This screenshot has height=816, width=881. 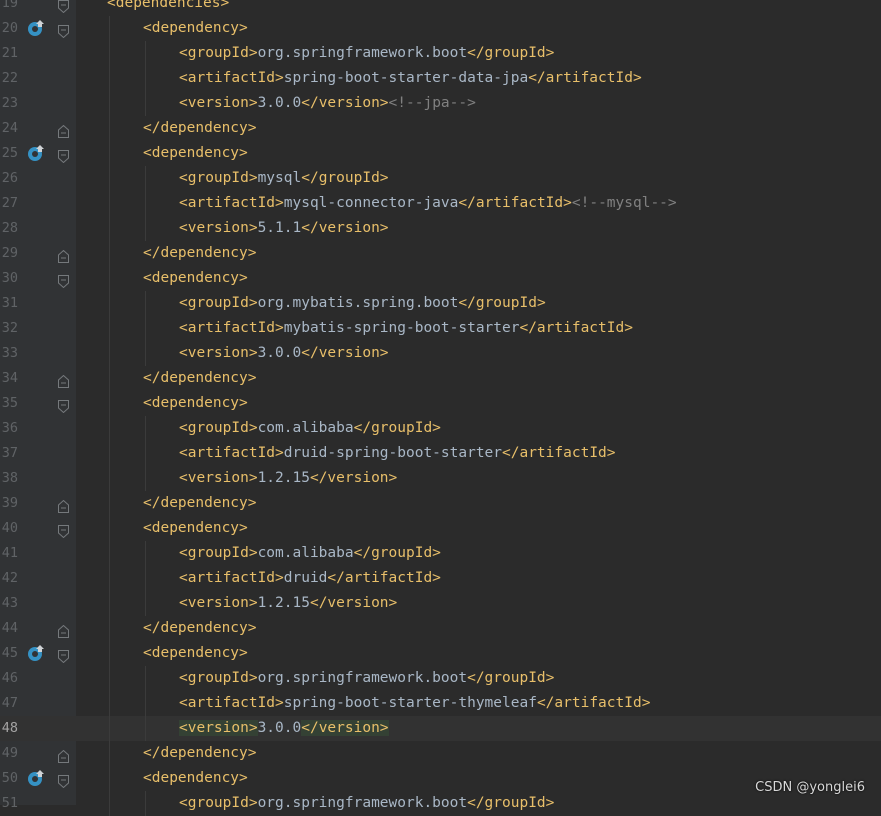 What do you see at coordinates (9, 728) in the screenshot?
I see `line-number: 48` at bounding box center [9, 728].